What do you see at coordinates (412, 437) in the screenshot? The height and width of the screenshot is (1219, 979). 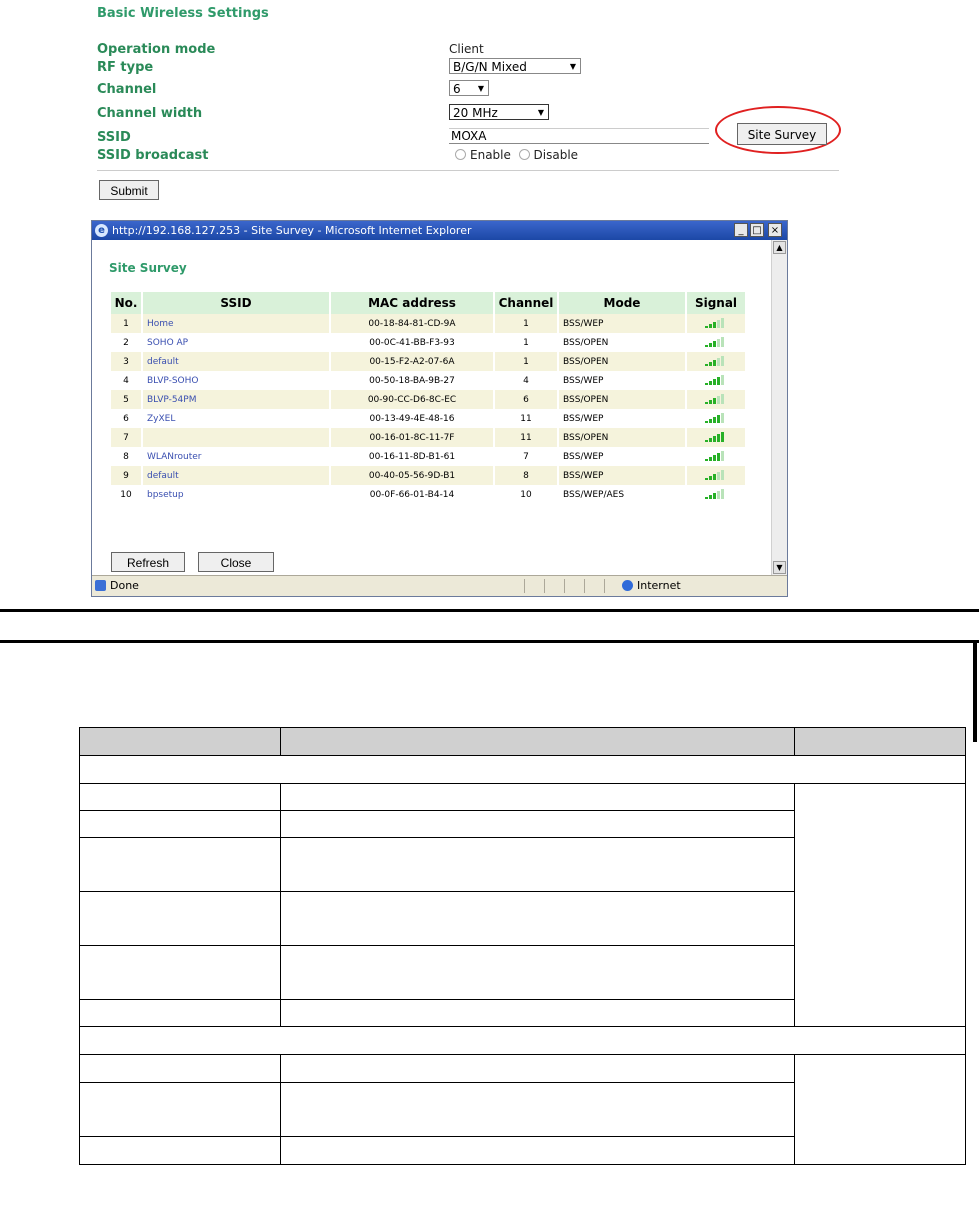 I see `row-mac: 00-16-01-8C-11-7F` at bounding box center [412, 437].